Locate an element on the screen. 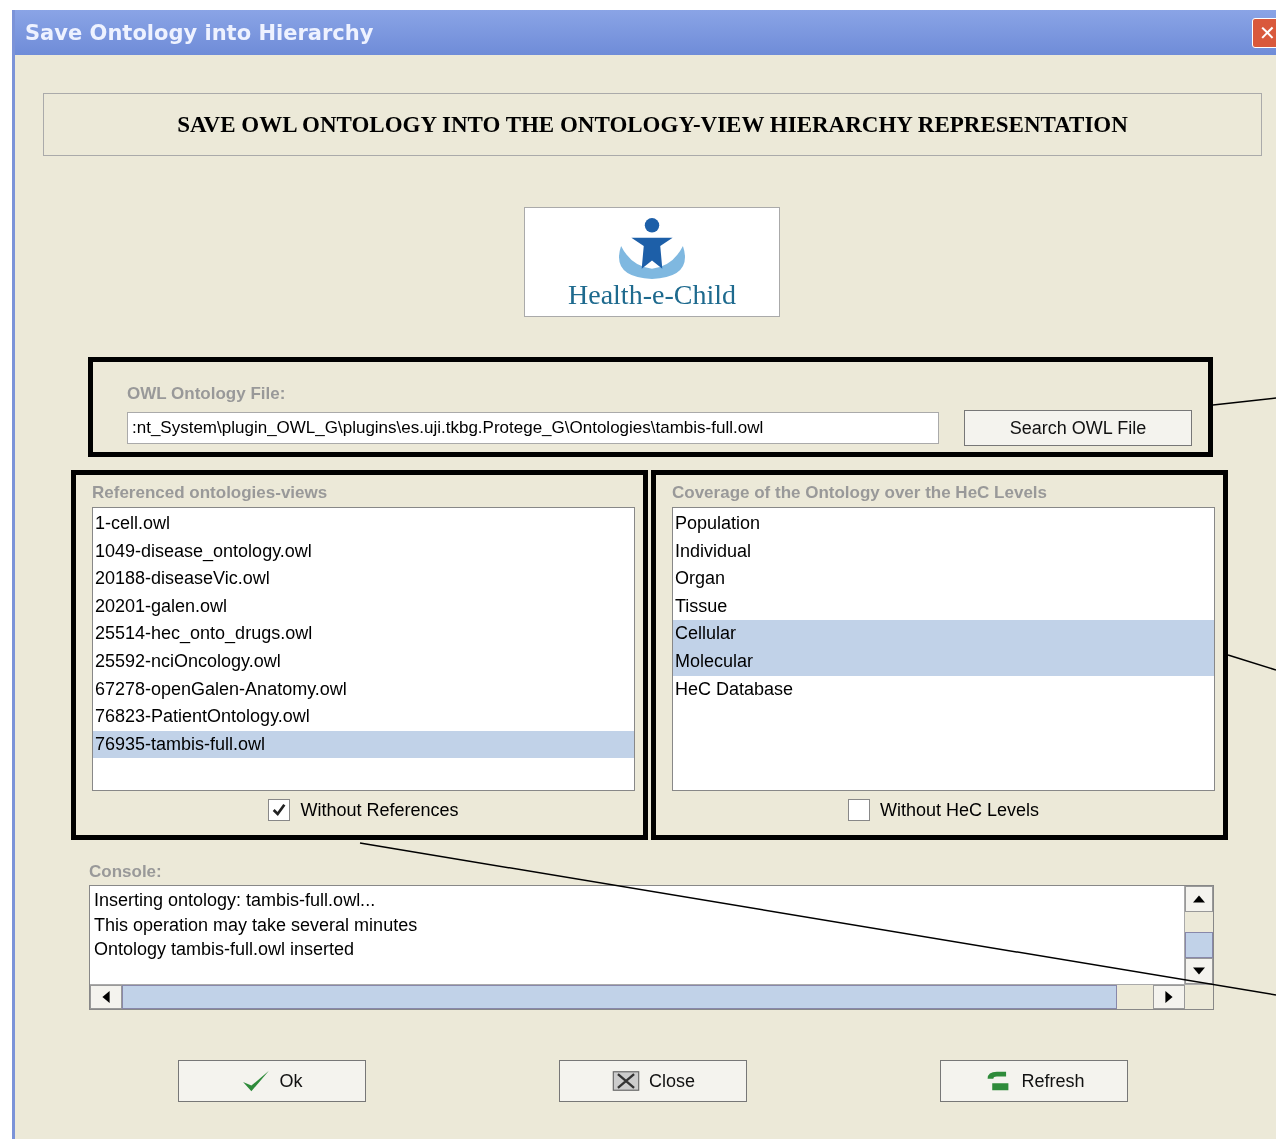 The image size is (1276, 1139). close-icon is located at coordinates (626, 1081).